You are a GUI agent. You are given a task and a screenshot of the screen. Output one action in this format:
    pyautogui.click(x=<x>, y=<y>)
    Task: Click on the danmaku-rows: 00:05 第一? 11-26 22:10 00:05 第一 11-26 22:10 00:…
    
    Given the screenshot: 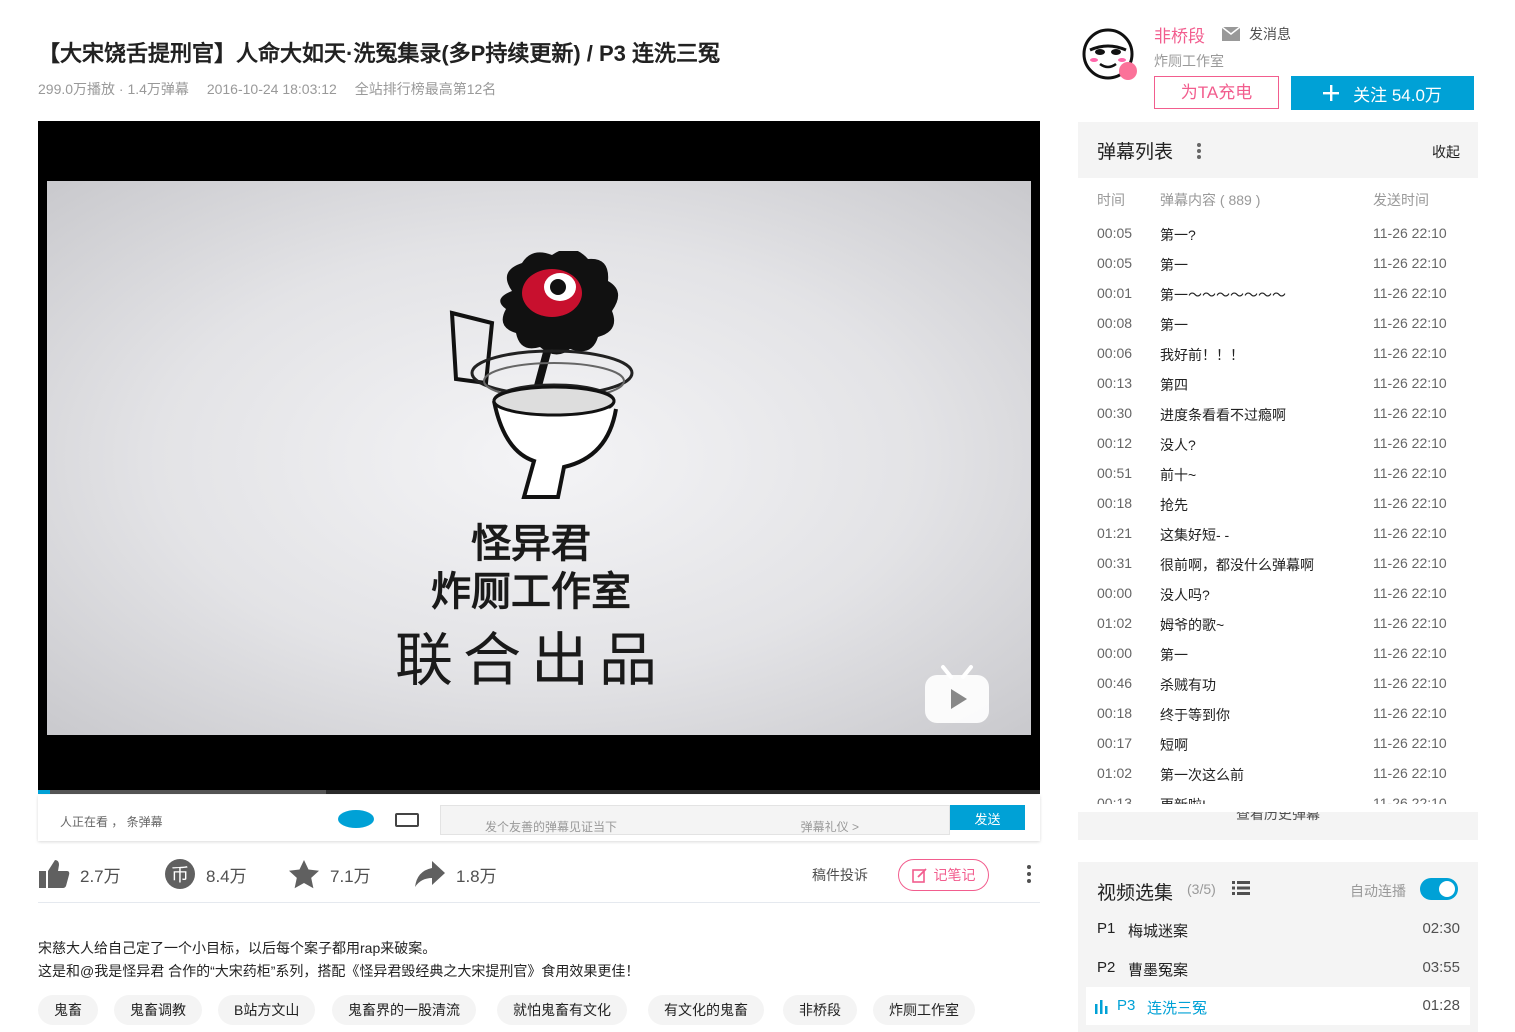 What is the action you would take?
    pyautogui.click(x=1278, y=511)
    